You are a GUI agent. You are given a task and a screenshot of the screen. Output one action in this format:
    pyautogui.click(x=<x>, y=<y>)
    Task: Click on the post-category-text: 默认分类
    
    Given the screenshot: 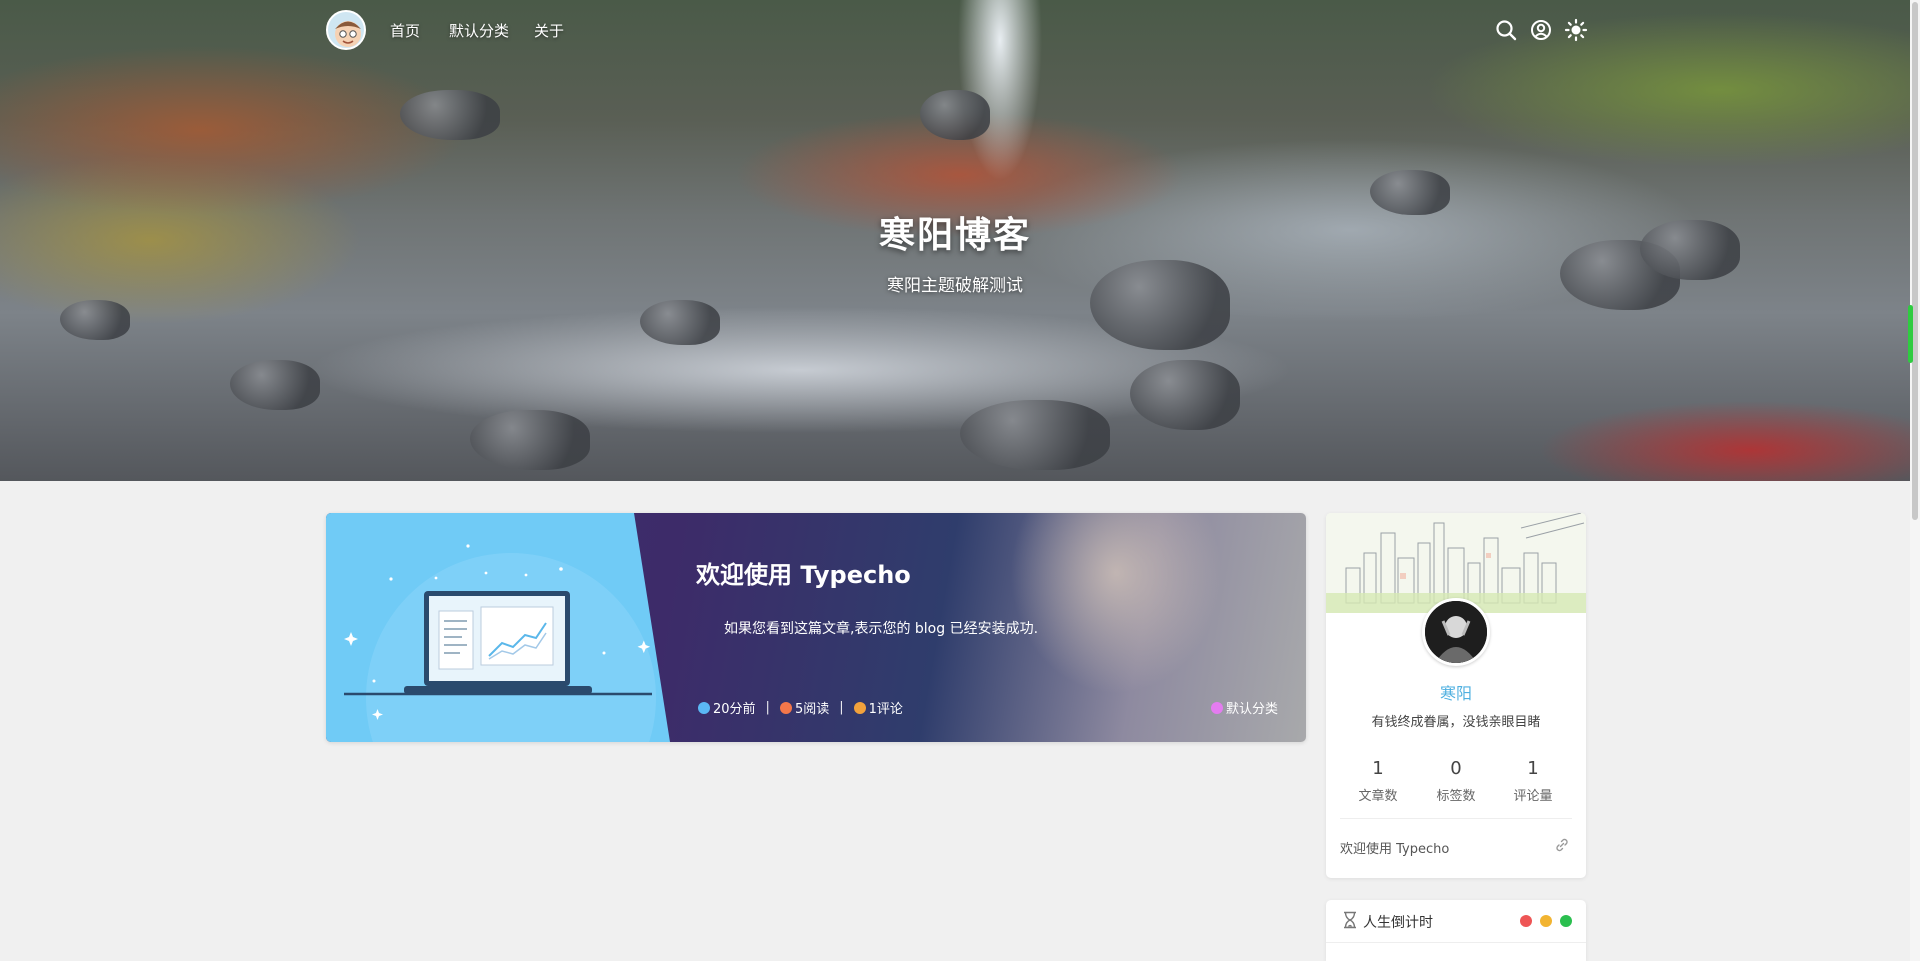 What is the action you would take?
    pyautogui.click(x=1252, y=707)
    